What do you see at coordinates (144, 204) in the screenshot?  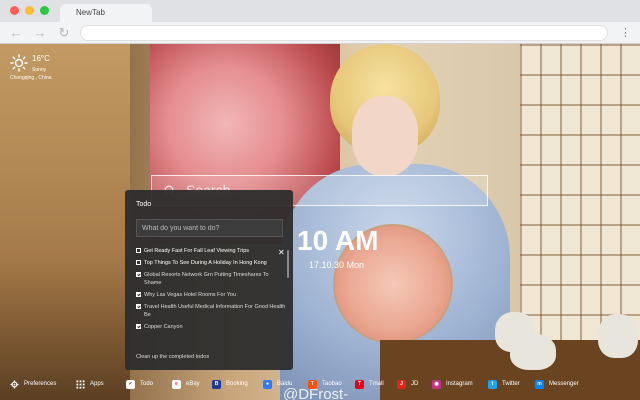 I see `todo-title: Todo` at bounding box center [144, 204].